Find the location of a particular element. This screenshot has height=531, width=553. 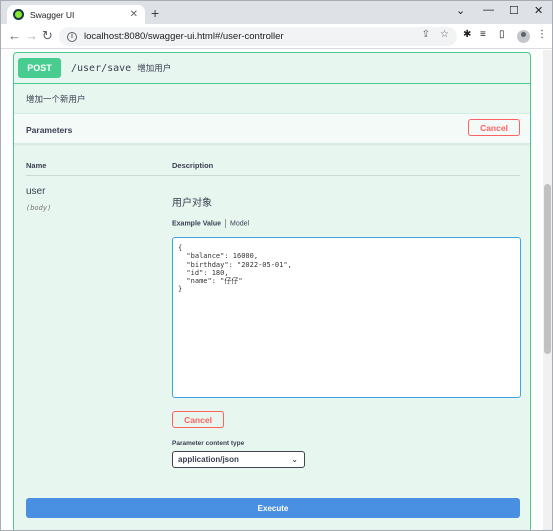

media-icon: ≡ is located at coordinates (483, 34).